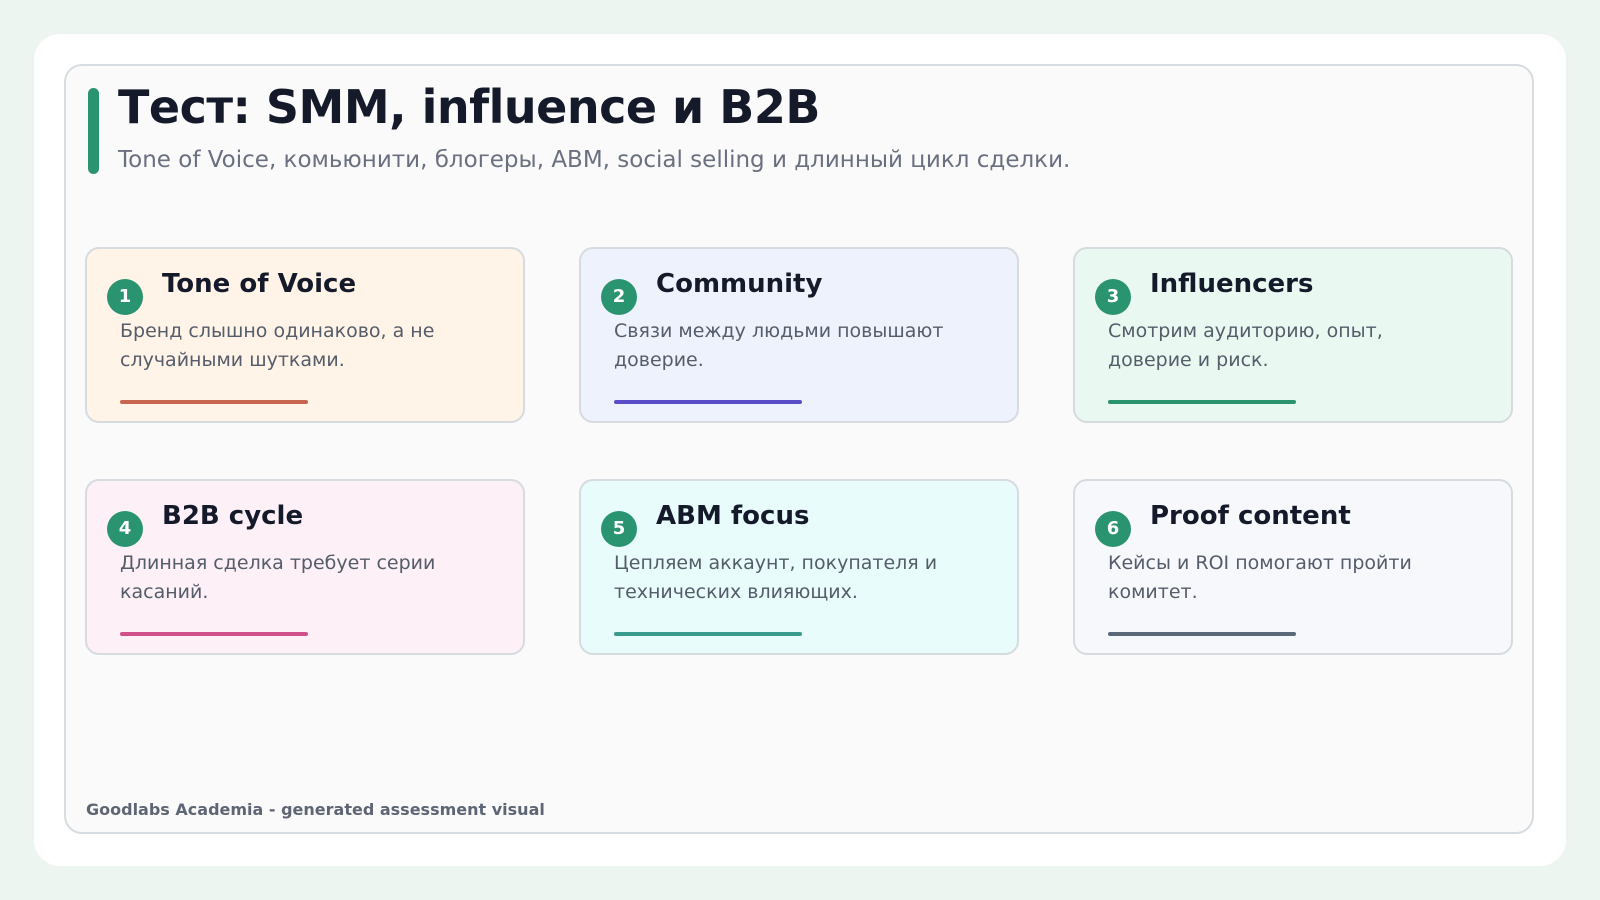 The image size is (1600, 900). What do you see at coordinates (469, 107) in the screenshot?
I see `page-title: Тест: SMM, influence и B2B` at bounding box center [469, 107].